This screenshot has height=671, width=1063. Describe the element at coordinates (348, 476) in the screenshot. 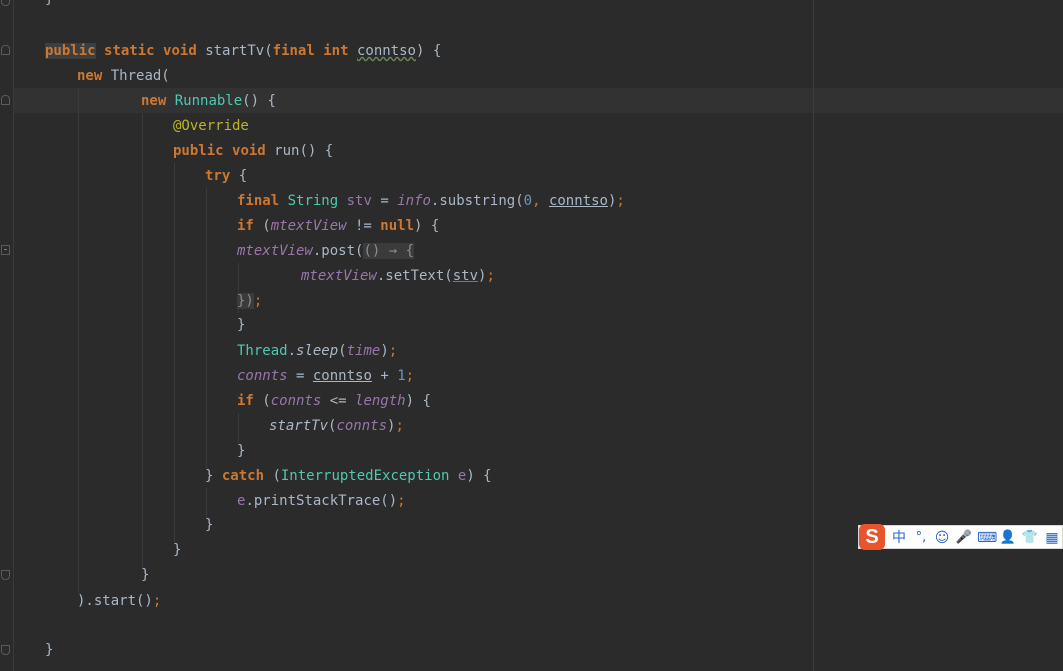

I see `code-line: } catch (InterruptedException e) {` at that location.